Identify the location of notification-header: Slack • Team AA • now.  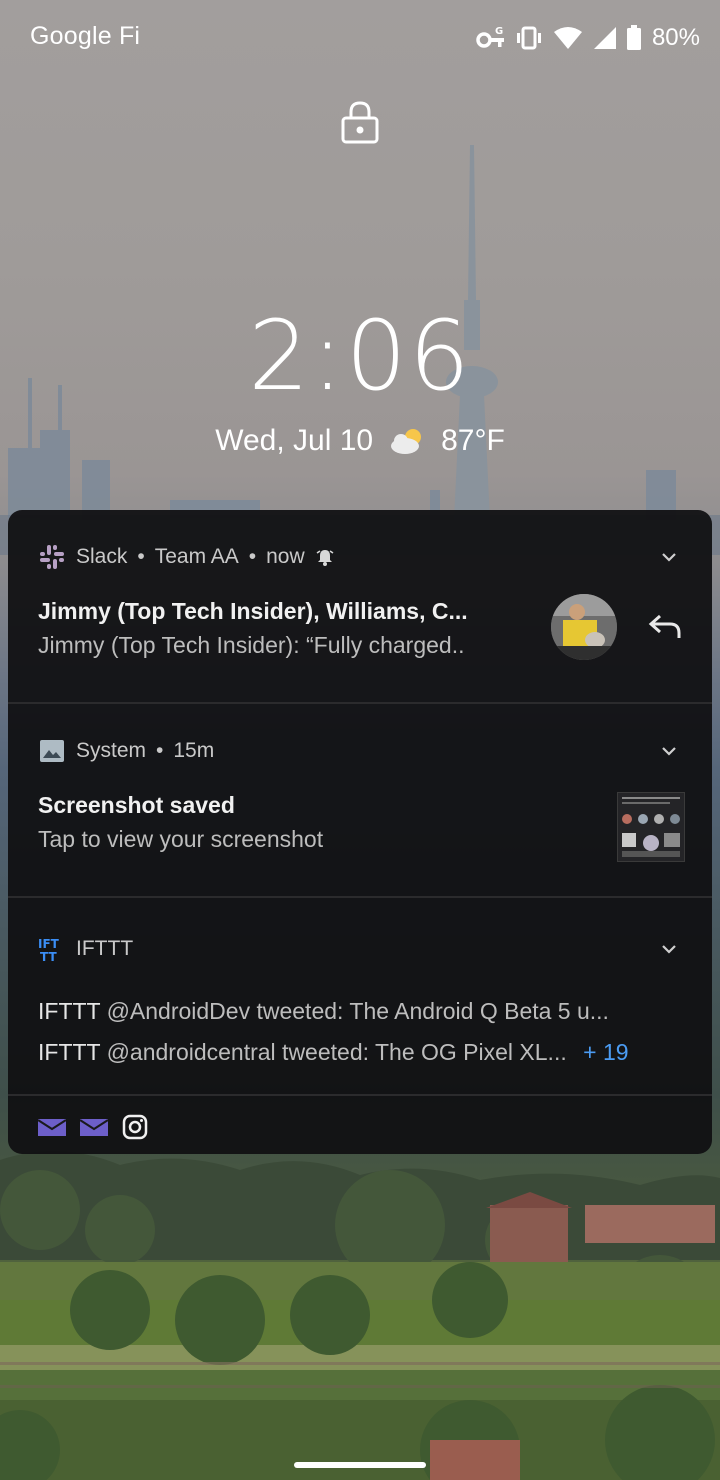
(186, 557).